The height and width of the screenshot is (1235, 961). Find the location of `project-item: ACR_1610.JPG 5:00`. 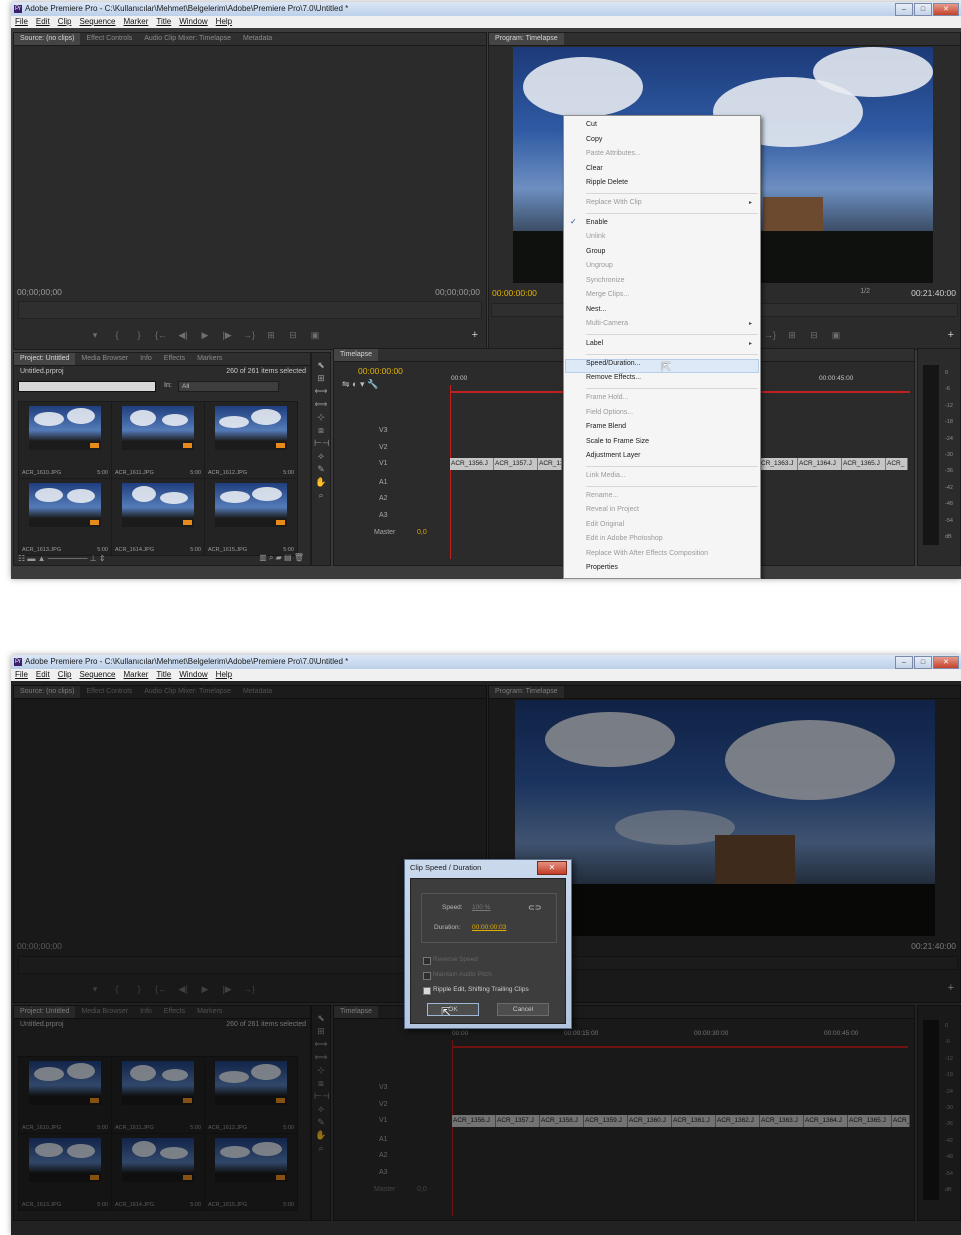

project-item: ACR_1610.JPG 5:00 is located at coordinates (65, 440).